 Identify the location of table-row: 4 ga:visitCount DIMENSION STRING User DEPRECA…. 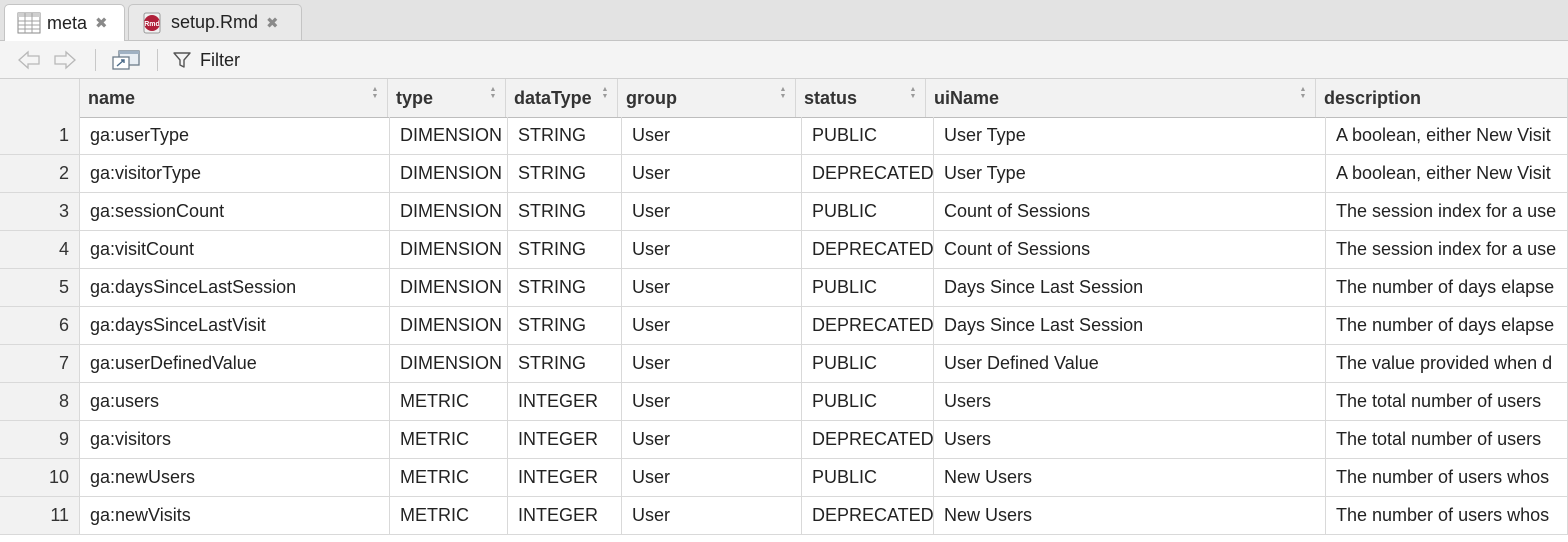
(784, 250).